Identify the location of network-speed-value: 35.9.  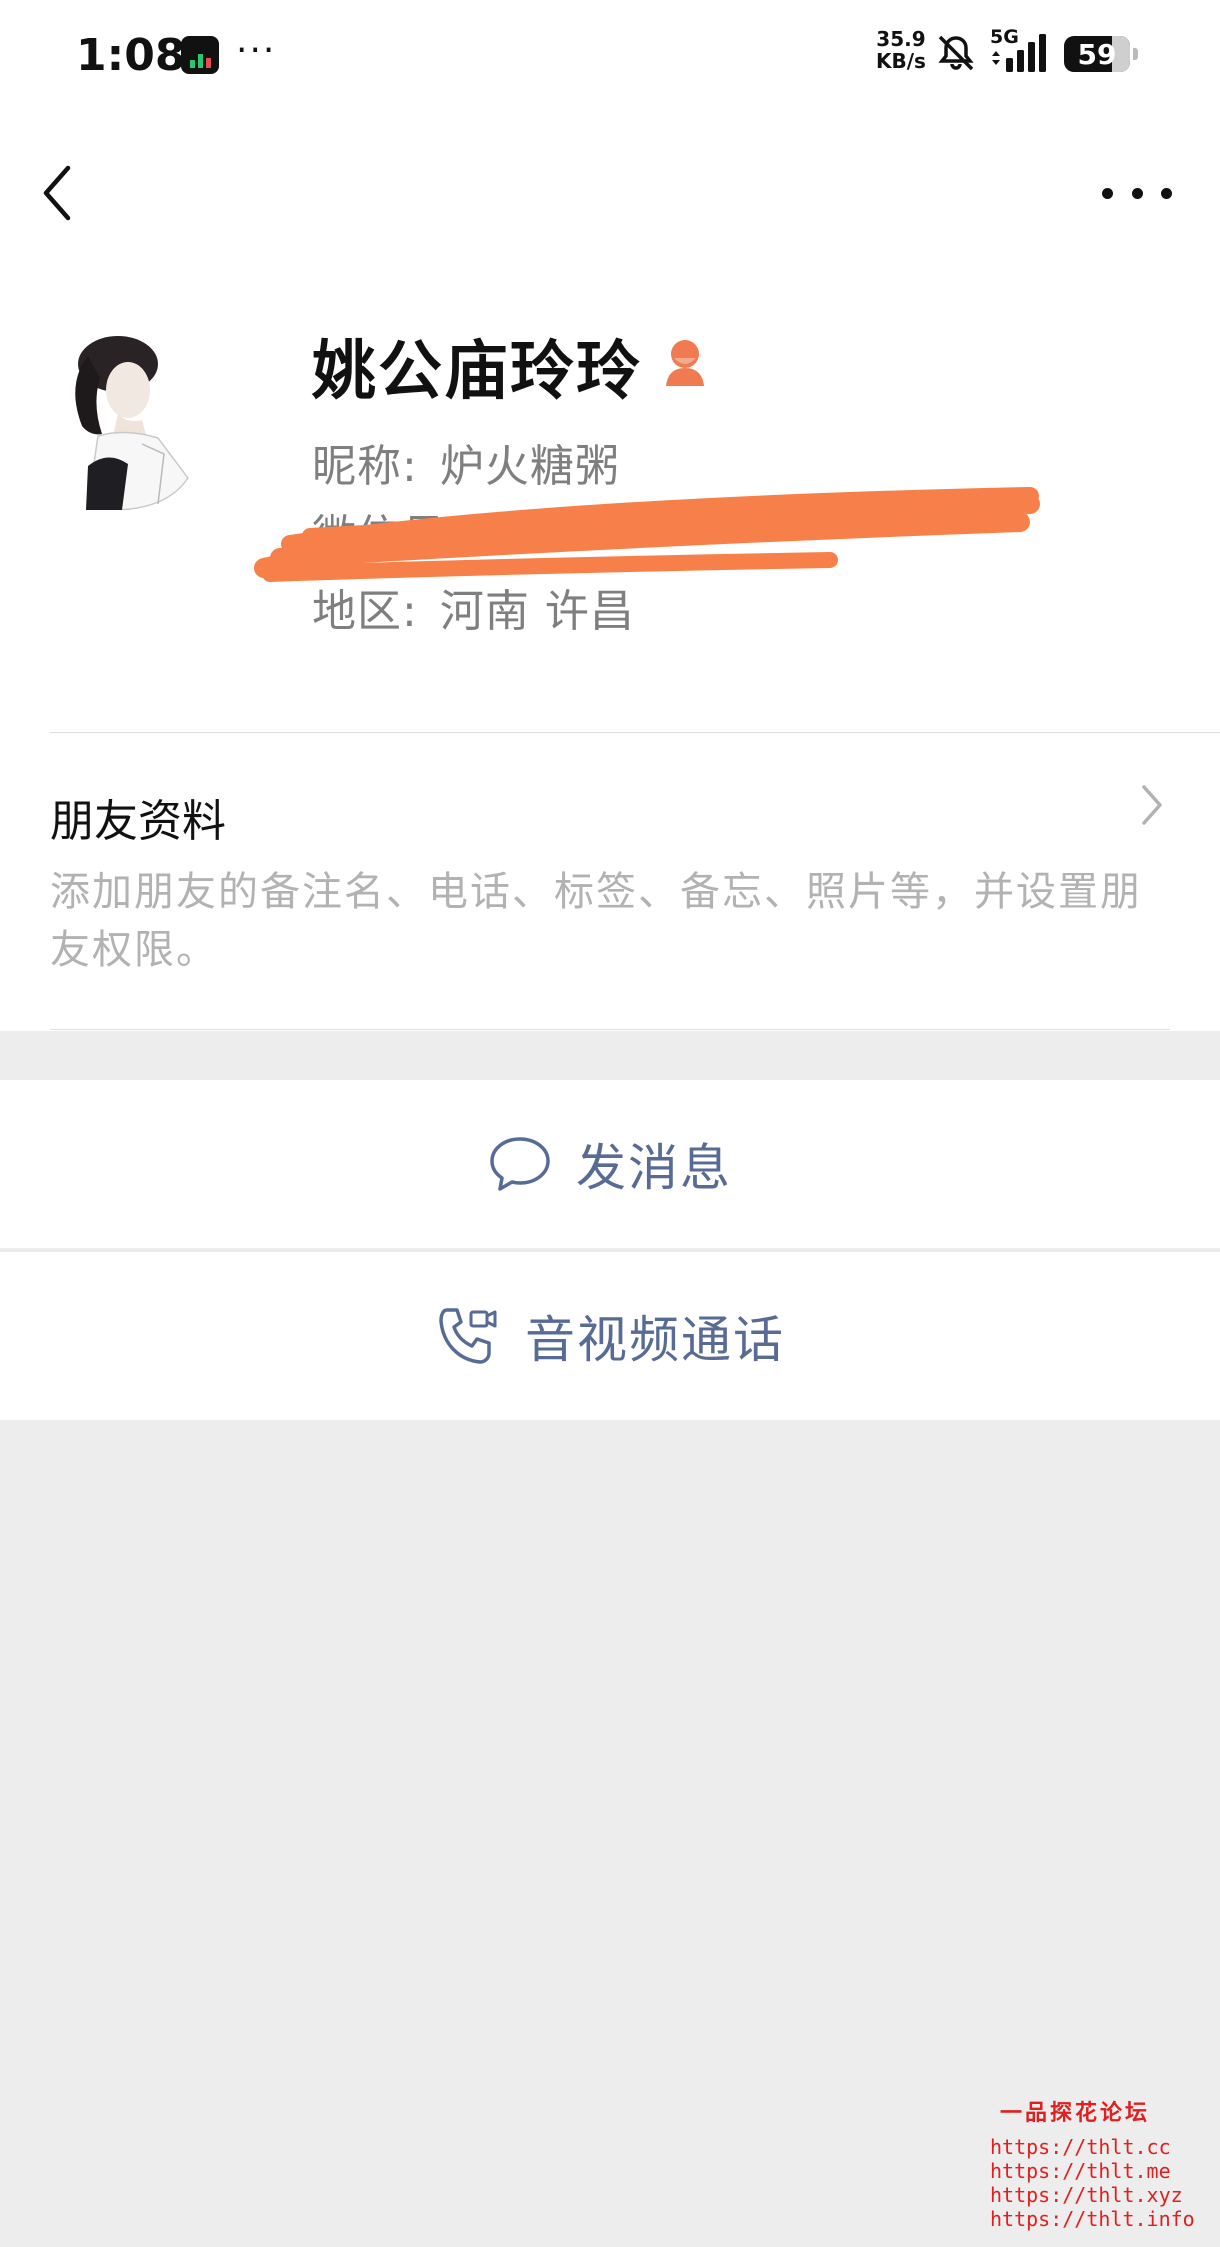
(901, 39).